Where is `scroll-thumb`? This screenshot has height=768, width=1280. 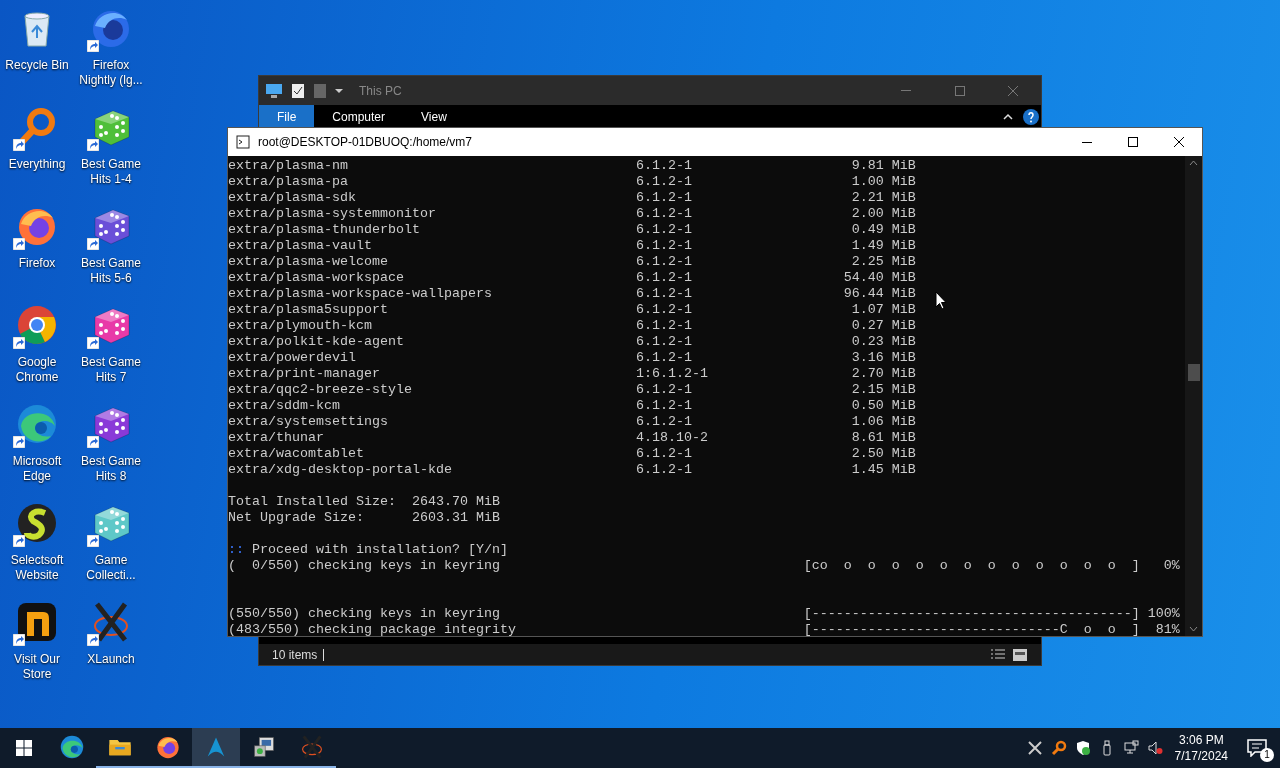 scroll-thumb is located at coordinates (1193, 372).